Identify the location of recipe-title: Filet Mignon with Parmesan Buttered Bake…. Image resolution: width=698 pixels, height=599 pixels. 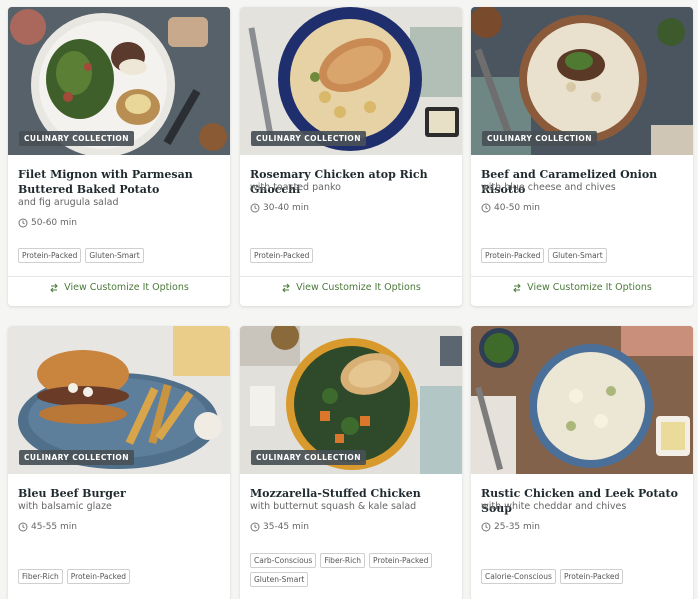
(120, 182).